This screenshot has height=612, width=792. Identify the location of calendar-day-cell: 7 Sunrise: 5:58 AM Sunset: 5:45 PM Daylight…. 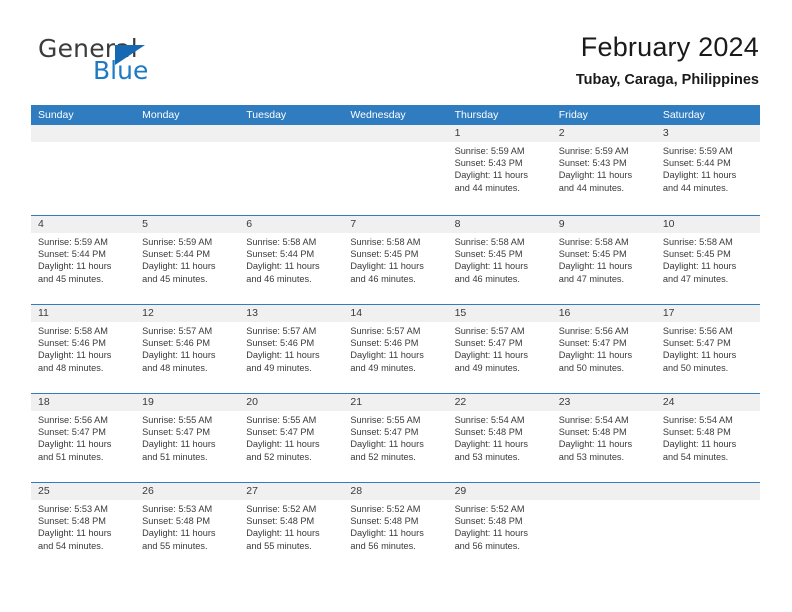
(395, 259).